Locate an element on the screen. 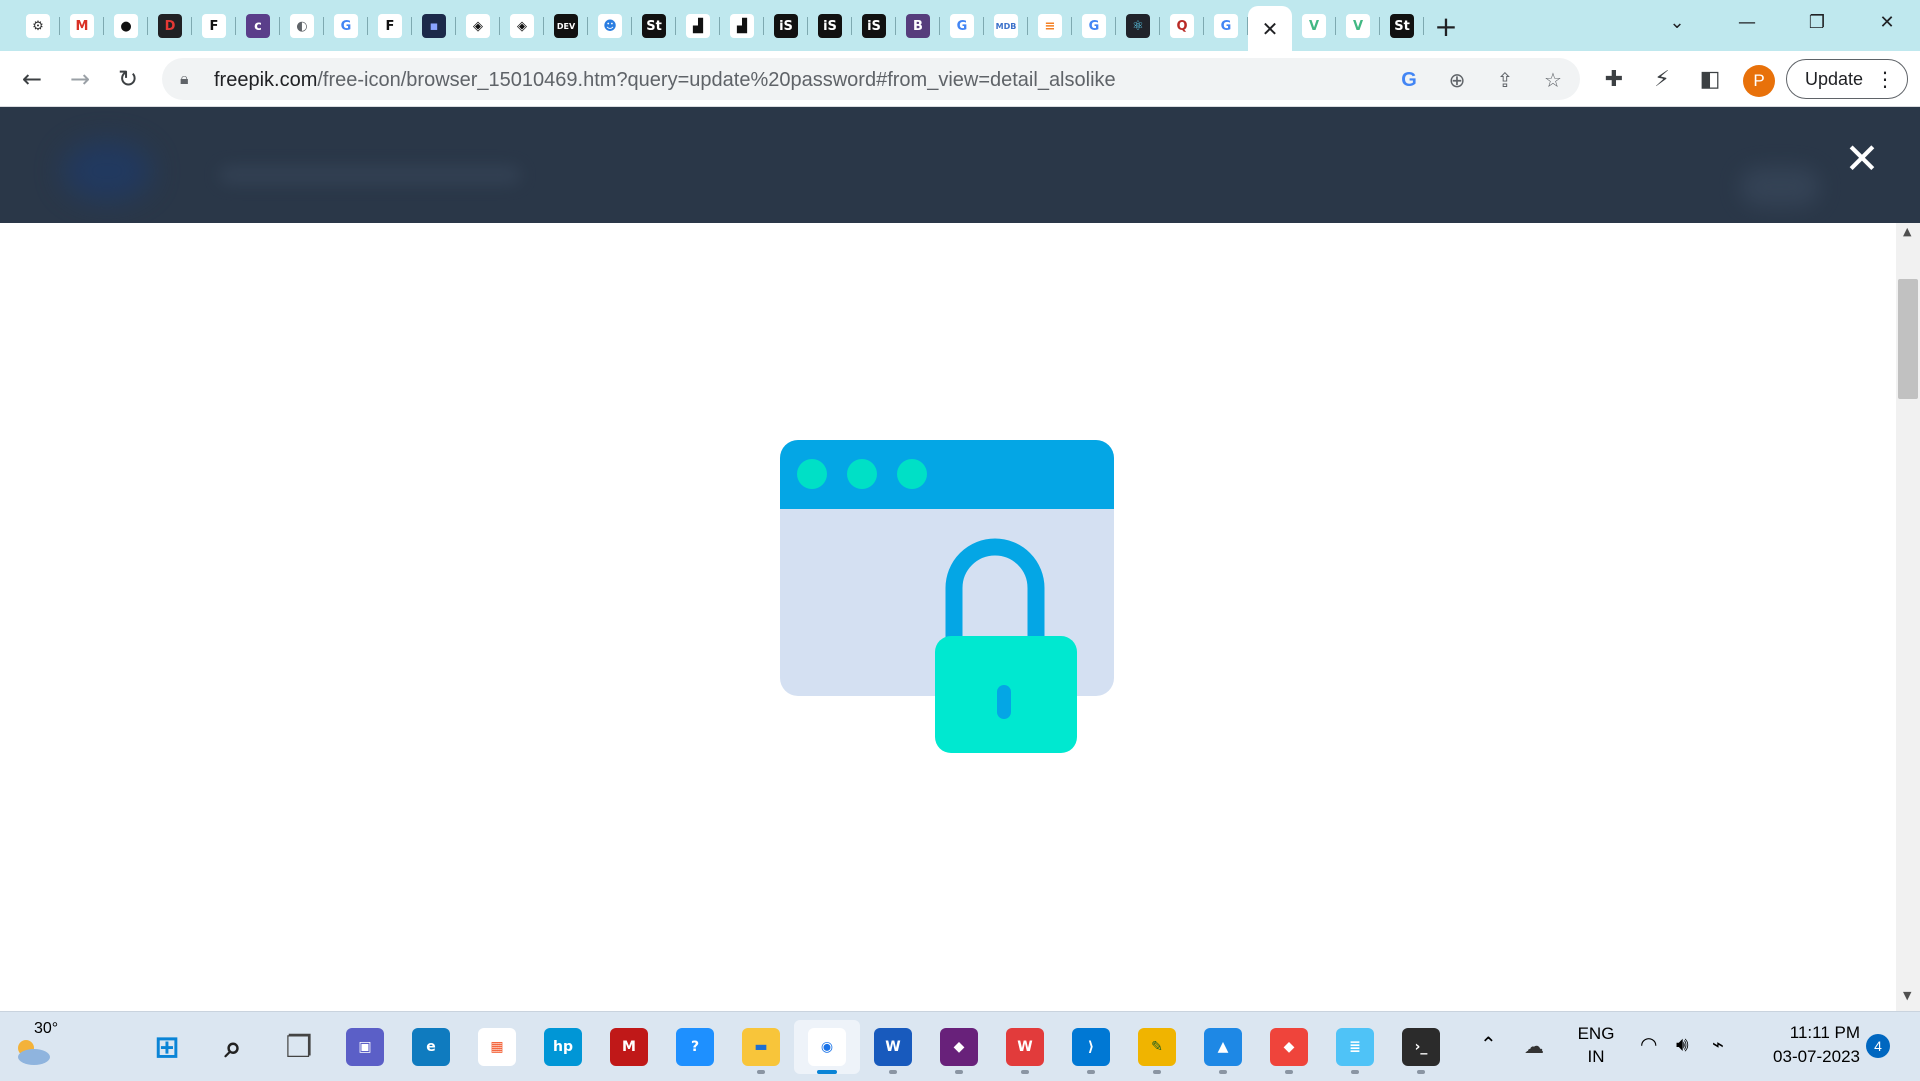 The width and height of the screenshot is (1920, 1081). browser-tab: ⚛ is located at coordinates (1138, 26).